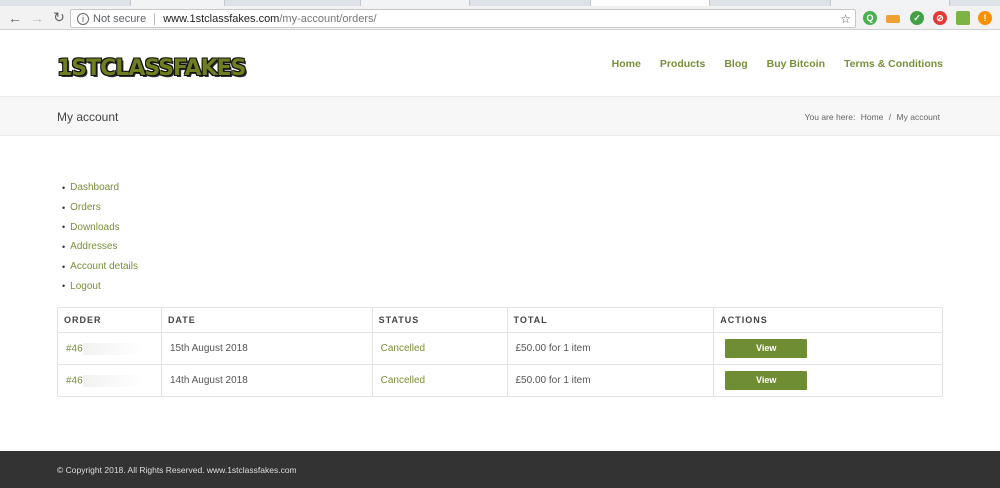 The image size is (1000, 488). I want to click on extension-icon: ⊘, so click(940, 18).